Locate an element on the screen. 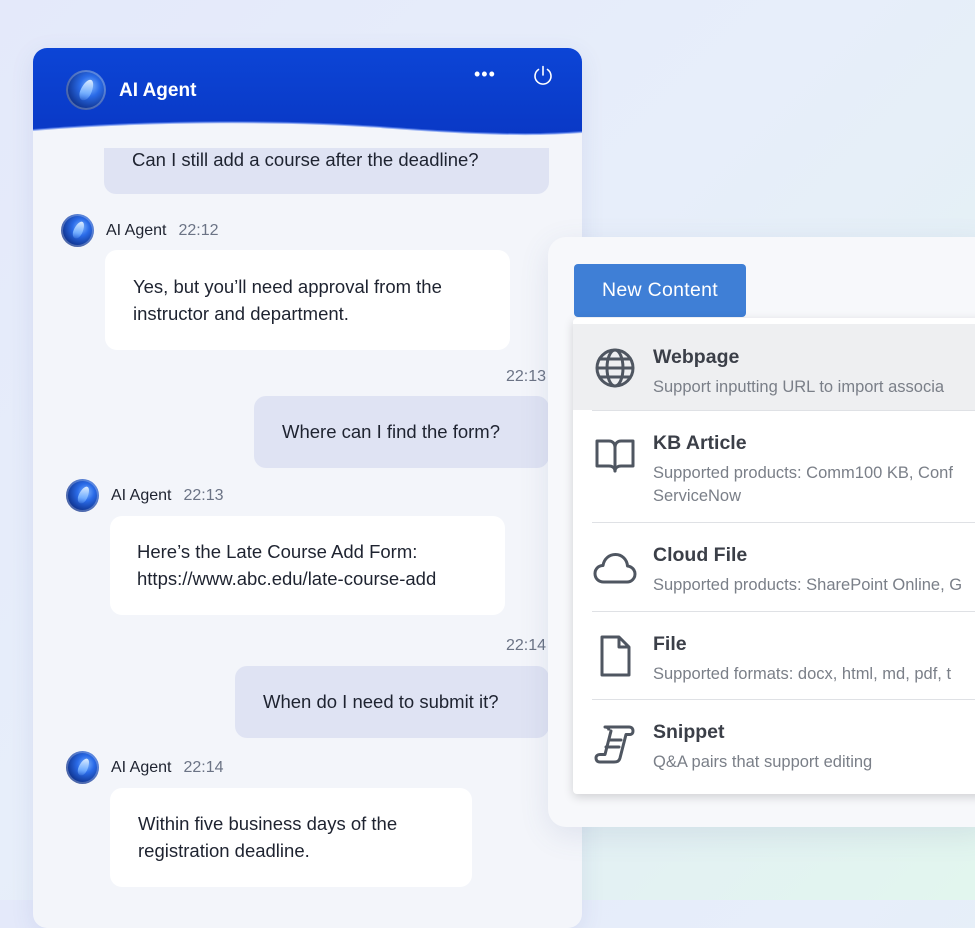 The image size is (975, 928). message-text: When do I need to submit it? is located at coordinates (381, 701).